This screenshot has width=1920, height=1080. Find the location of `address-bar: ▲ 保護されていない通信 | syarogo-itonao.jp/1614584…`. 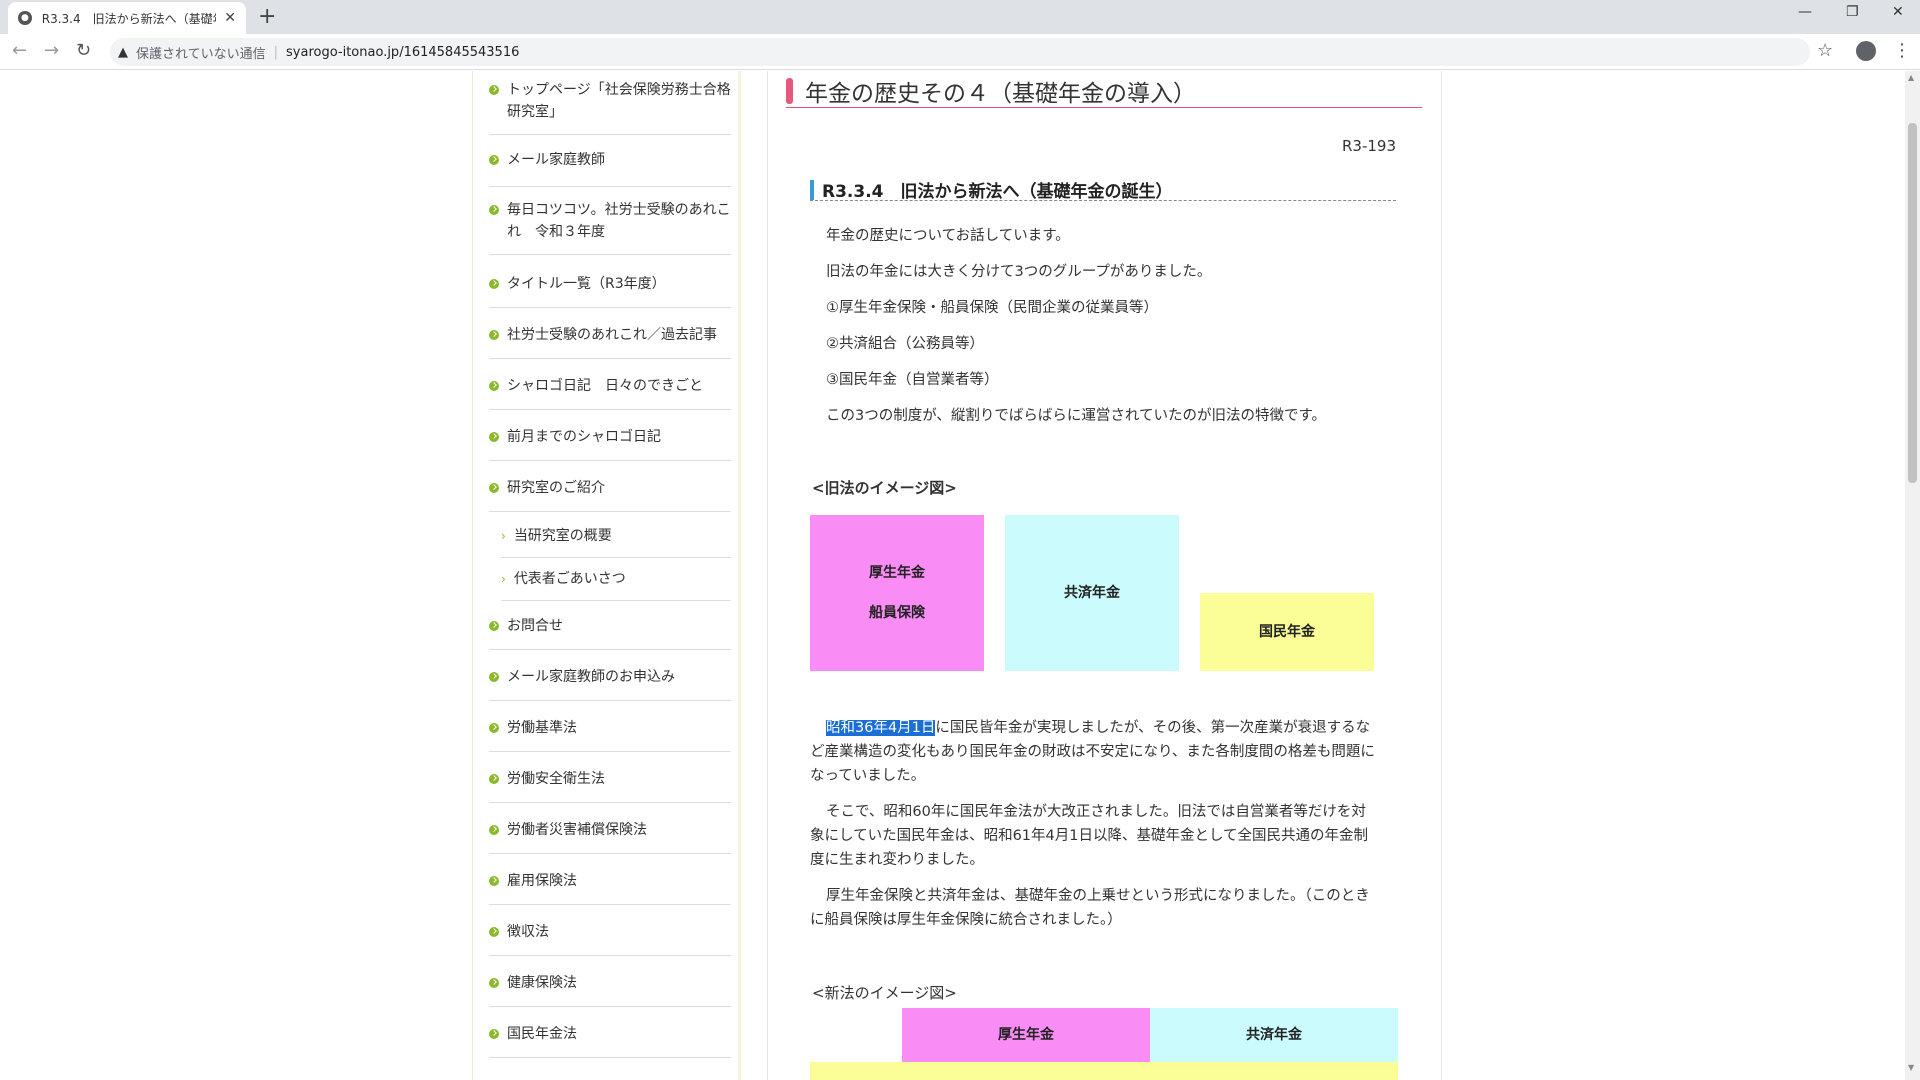

address-bar: ▲ 保護されていない通信 | syarogo-itonao.jp/1614584… is located at coordinates (960, 52).